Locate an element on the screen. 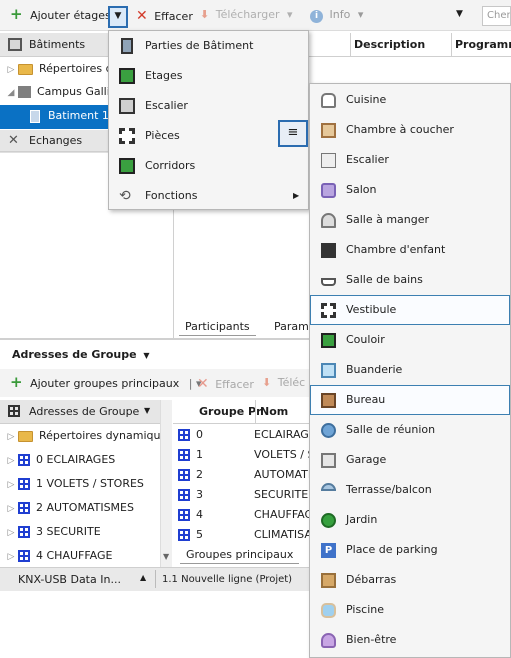  puzzle-icon is located at coordinates (328, 250).